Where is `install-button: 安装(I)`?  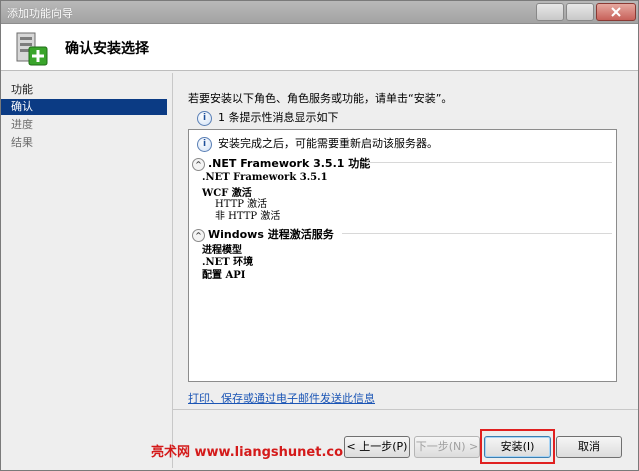
install-button: 安装(I) is located at coordinates (517, 447).